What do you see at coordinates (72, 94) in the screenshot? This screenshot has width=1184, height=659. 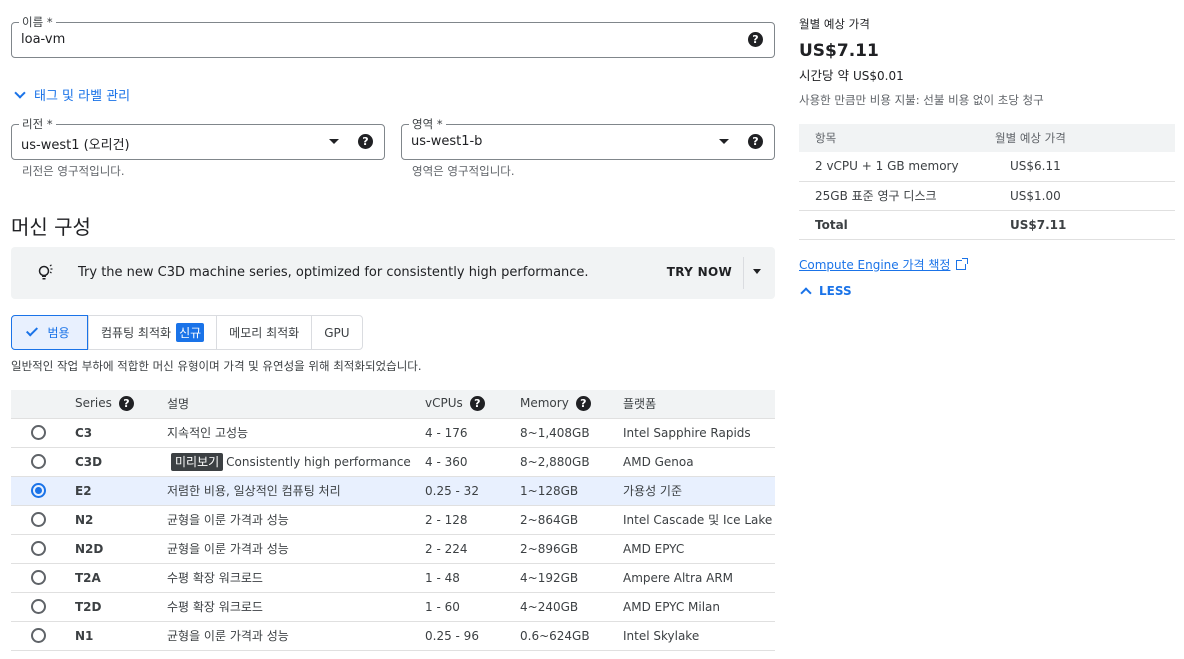 I see `manage-tags-labels-toggle: 태그 및 라벨 관리` at bounding box center [72, 94].